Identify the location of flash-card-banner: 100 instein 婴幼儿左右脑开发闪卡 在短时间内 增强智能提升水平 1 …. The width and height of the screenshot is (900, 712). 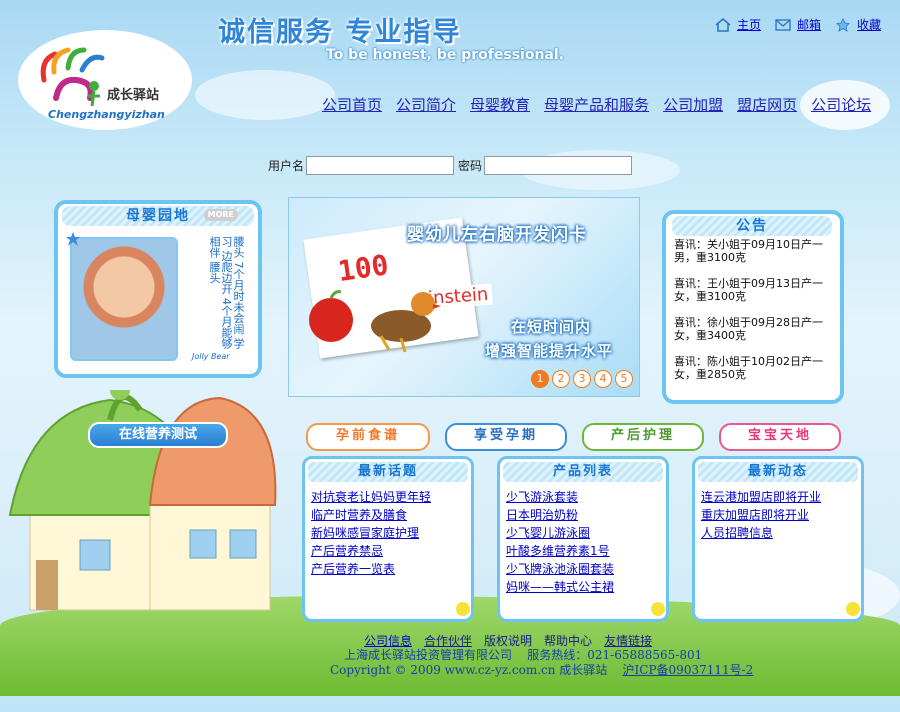
(464, 297).